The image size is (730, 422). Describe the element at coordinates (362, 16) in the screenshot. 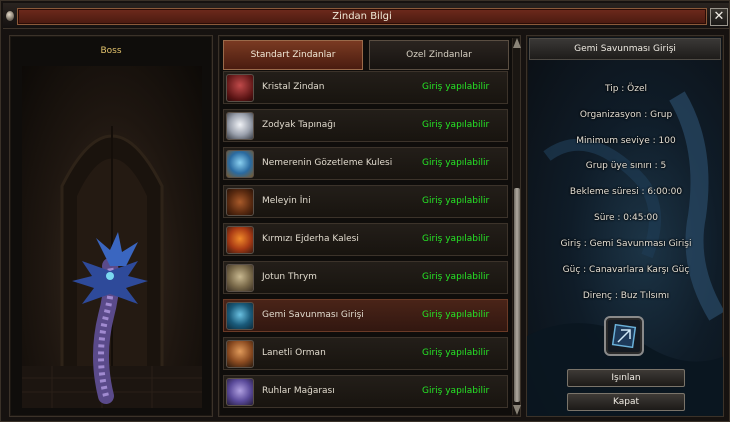

I see `window-title: Zindan Bilgi` at that location.